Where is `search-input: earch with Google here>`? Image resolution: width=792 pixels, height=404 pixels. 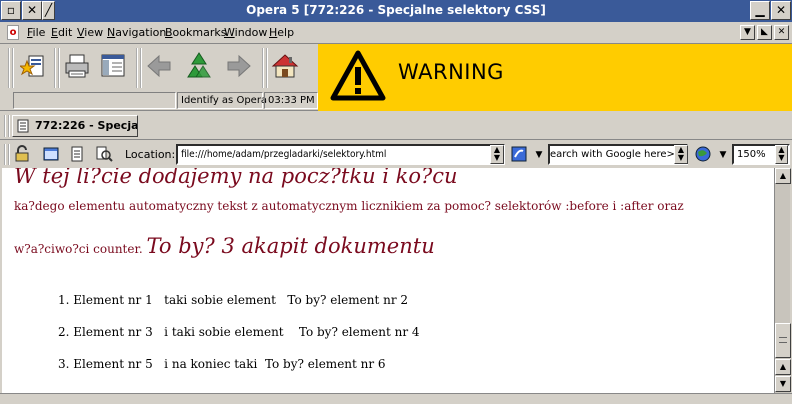 search-input: earch with Google here> is located at coordinates (618, 154).